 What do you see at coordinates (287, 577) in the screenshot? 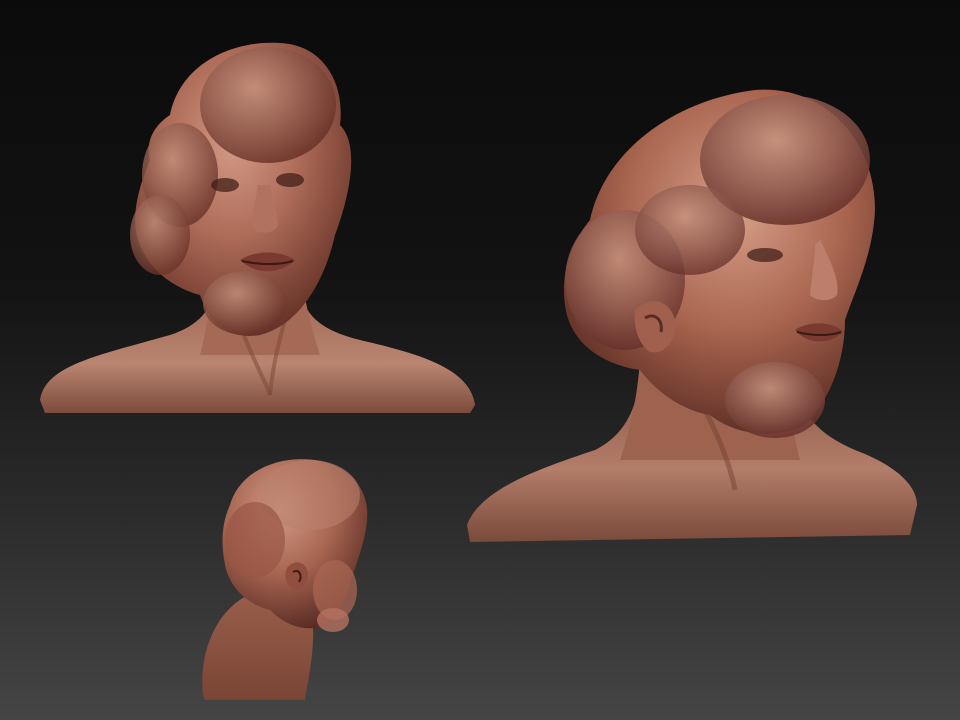
I see `sculpt-render-back-view` at bounding box center [287, 577].